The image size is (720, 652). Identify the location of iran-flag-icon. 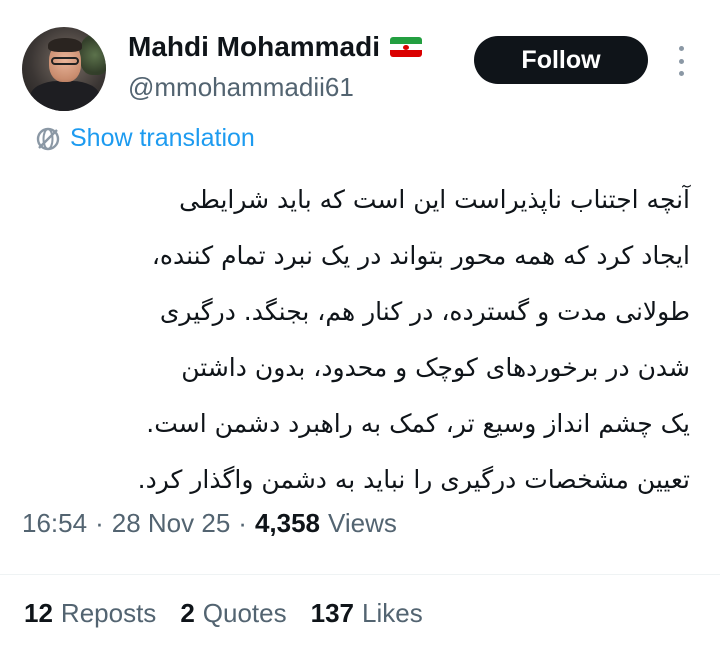
(406, 47).